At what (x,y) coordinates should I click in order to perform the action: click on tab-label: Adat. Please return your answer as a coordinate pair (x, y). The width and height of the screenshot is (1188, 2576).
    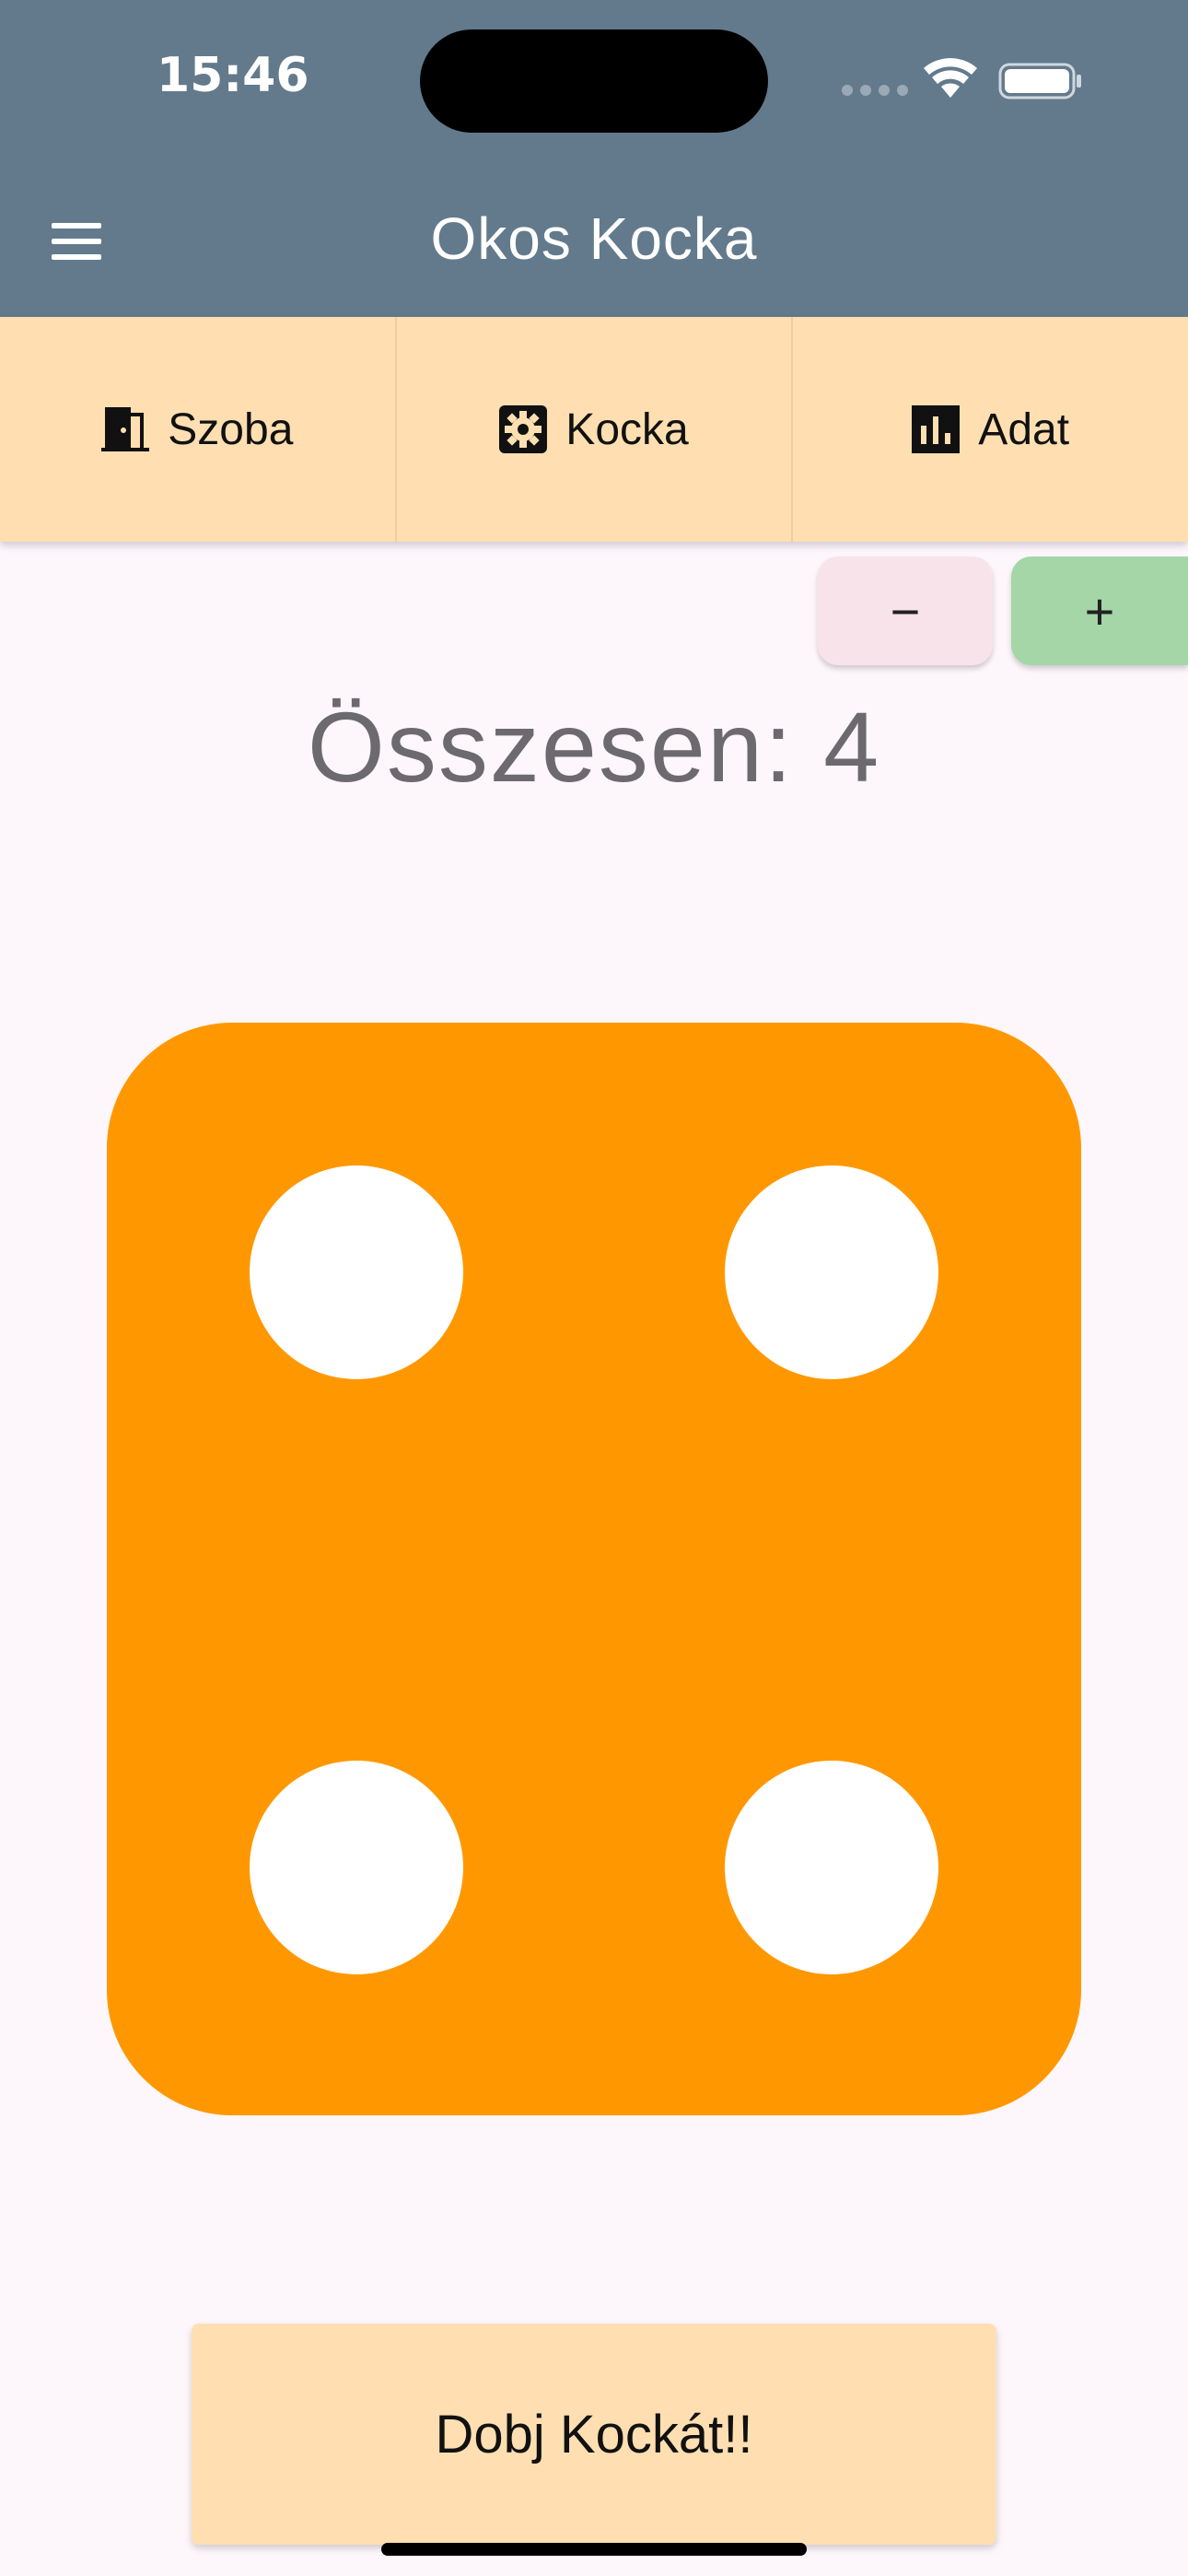
    Looking at the image, I should click on (1024, 429).